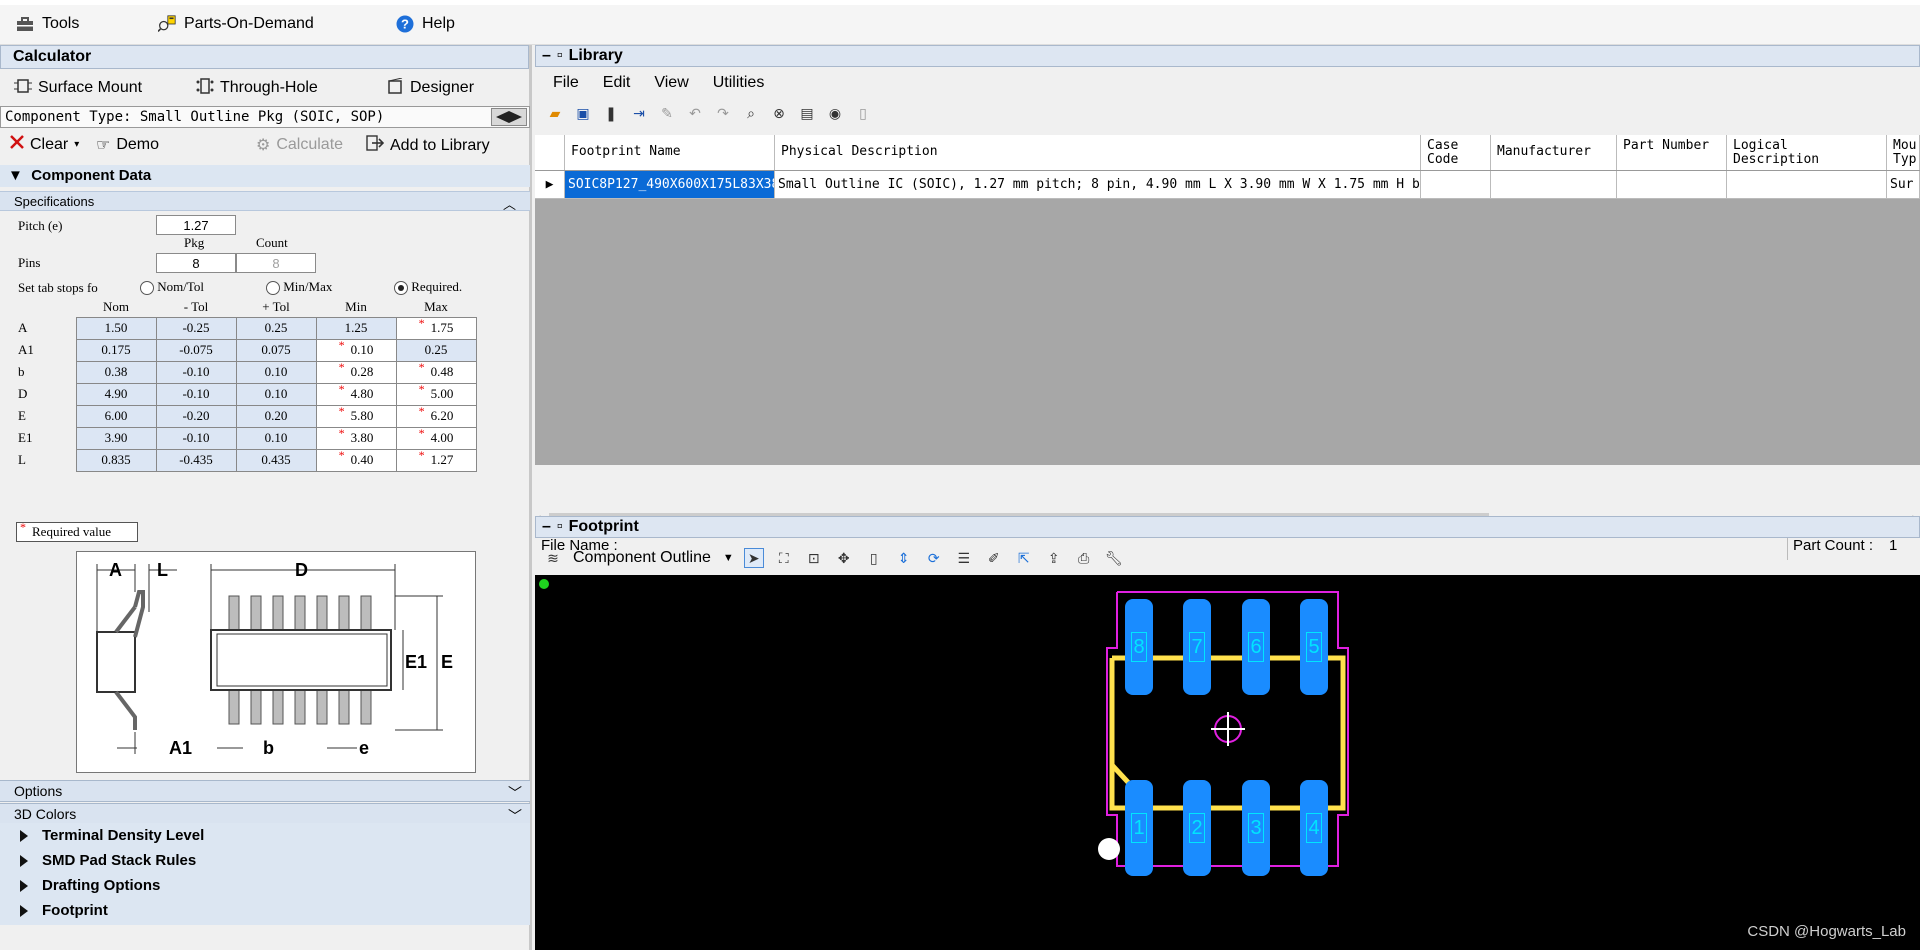  What do you see at coordinates (127, 145) in the screenshot?
I see `demo-button: ☞ Demo` at bounding box center [127, 145].